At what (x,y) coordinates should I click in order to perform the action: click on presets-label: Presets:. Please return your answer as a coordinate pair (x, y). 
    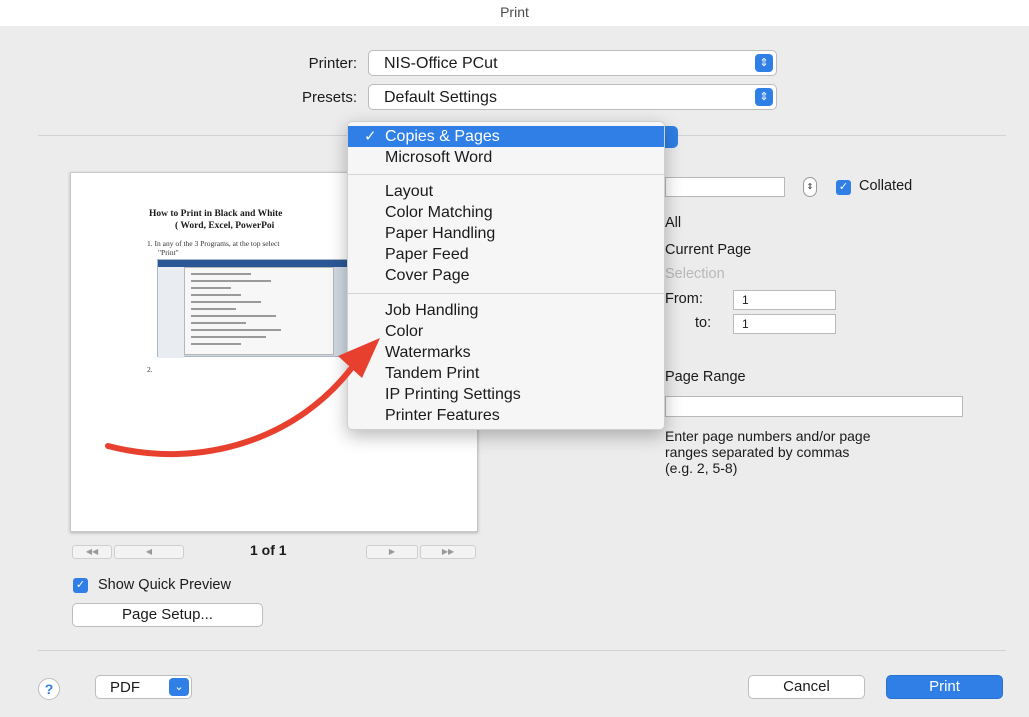
    Looking at the image, I should click on (329, 97).